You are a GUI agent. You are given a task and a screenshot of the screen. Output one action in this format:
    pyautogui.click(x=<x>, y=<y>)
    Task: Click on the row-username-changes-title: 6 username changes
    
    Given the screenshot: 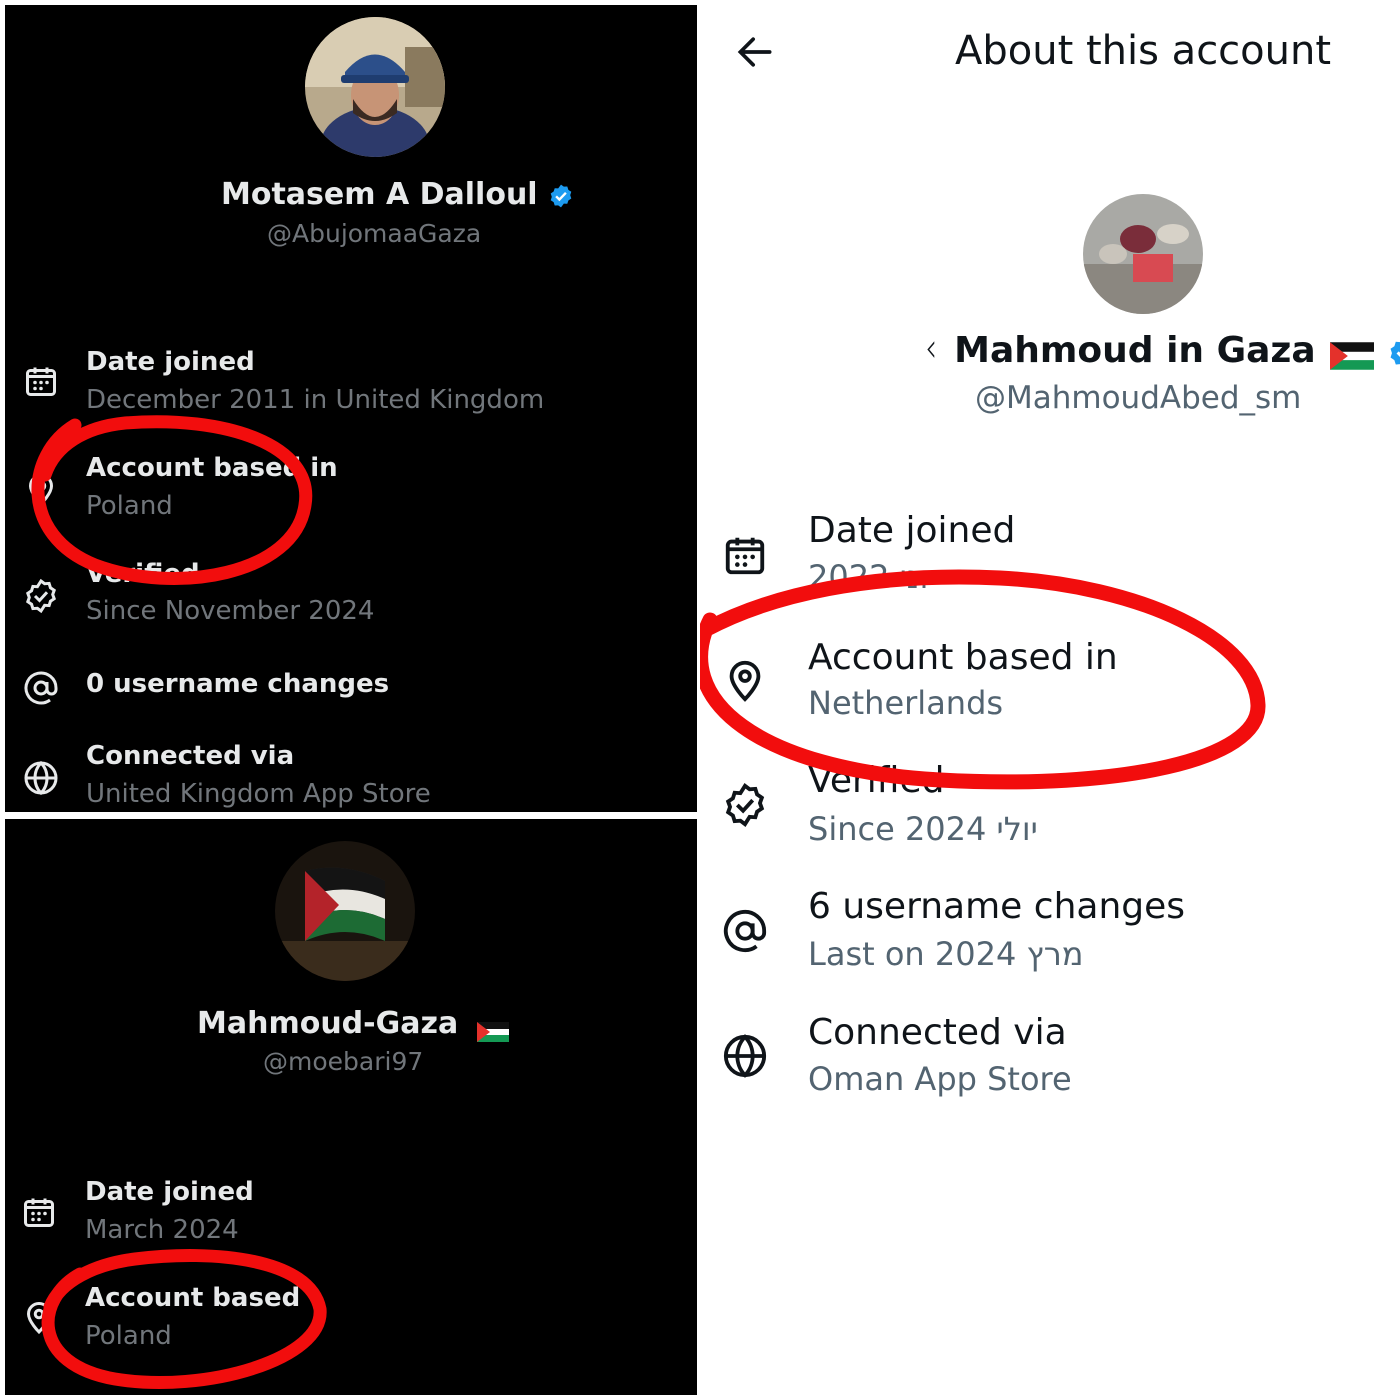 What is the action you would take?
    pyautogui.click(x=997, y=906)
    